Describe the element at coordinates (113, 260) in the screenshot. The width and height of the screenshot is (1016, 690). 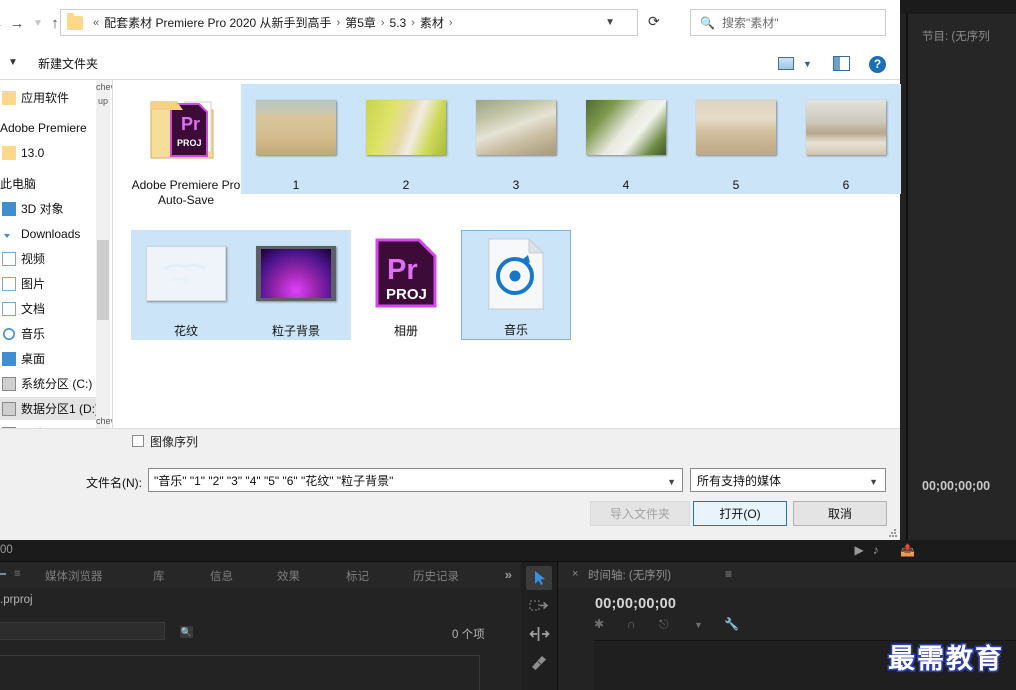
I see `sidebar-scrollbar: chevron-up chevron-down` at that location.